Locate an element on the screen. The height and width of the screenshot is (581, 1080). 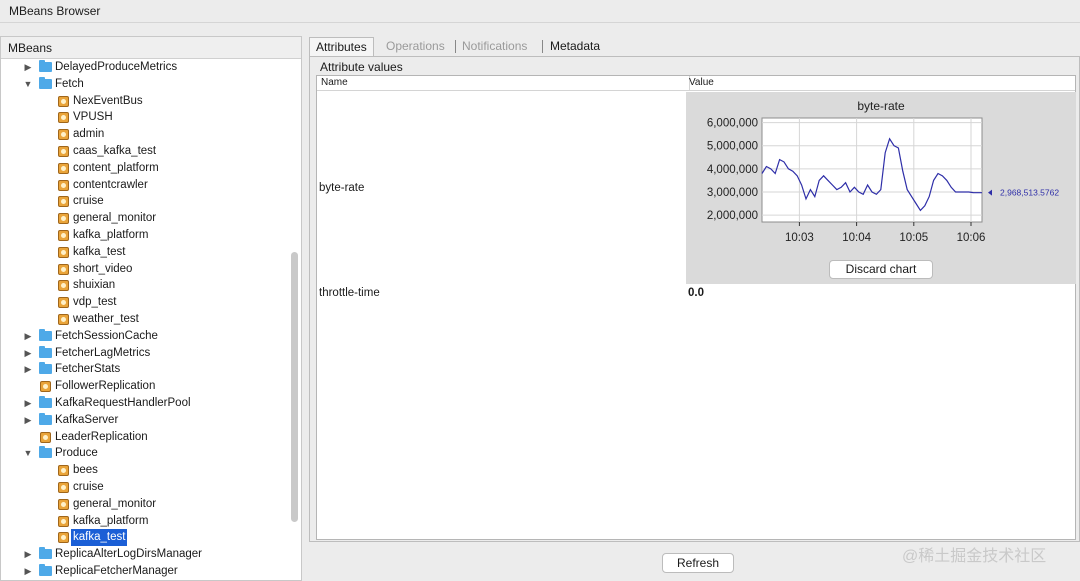
tree-item-label: ReplicaFetcherManager is located at coordinates (116, 571).